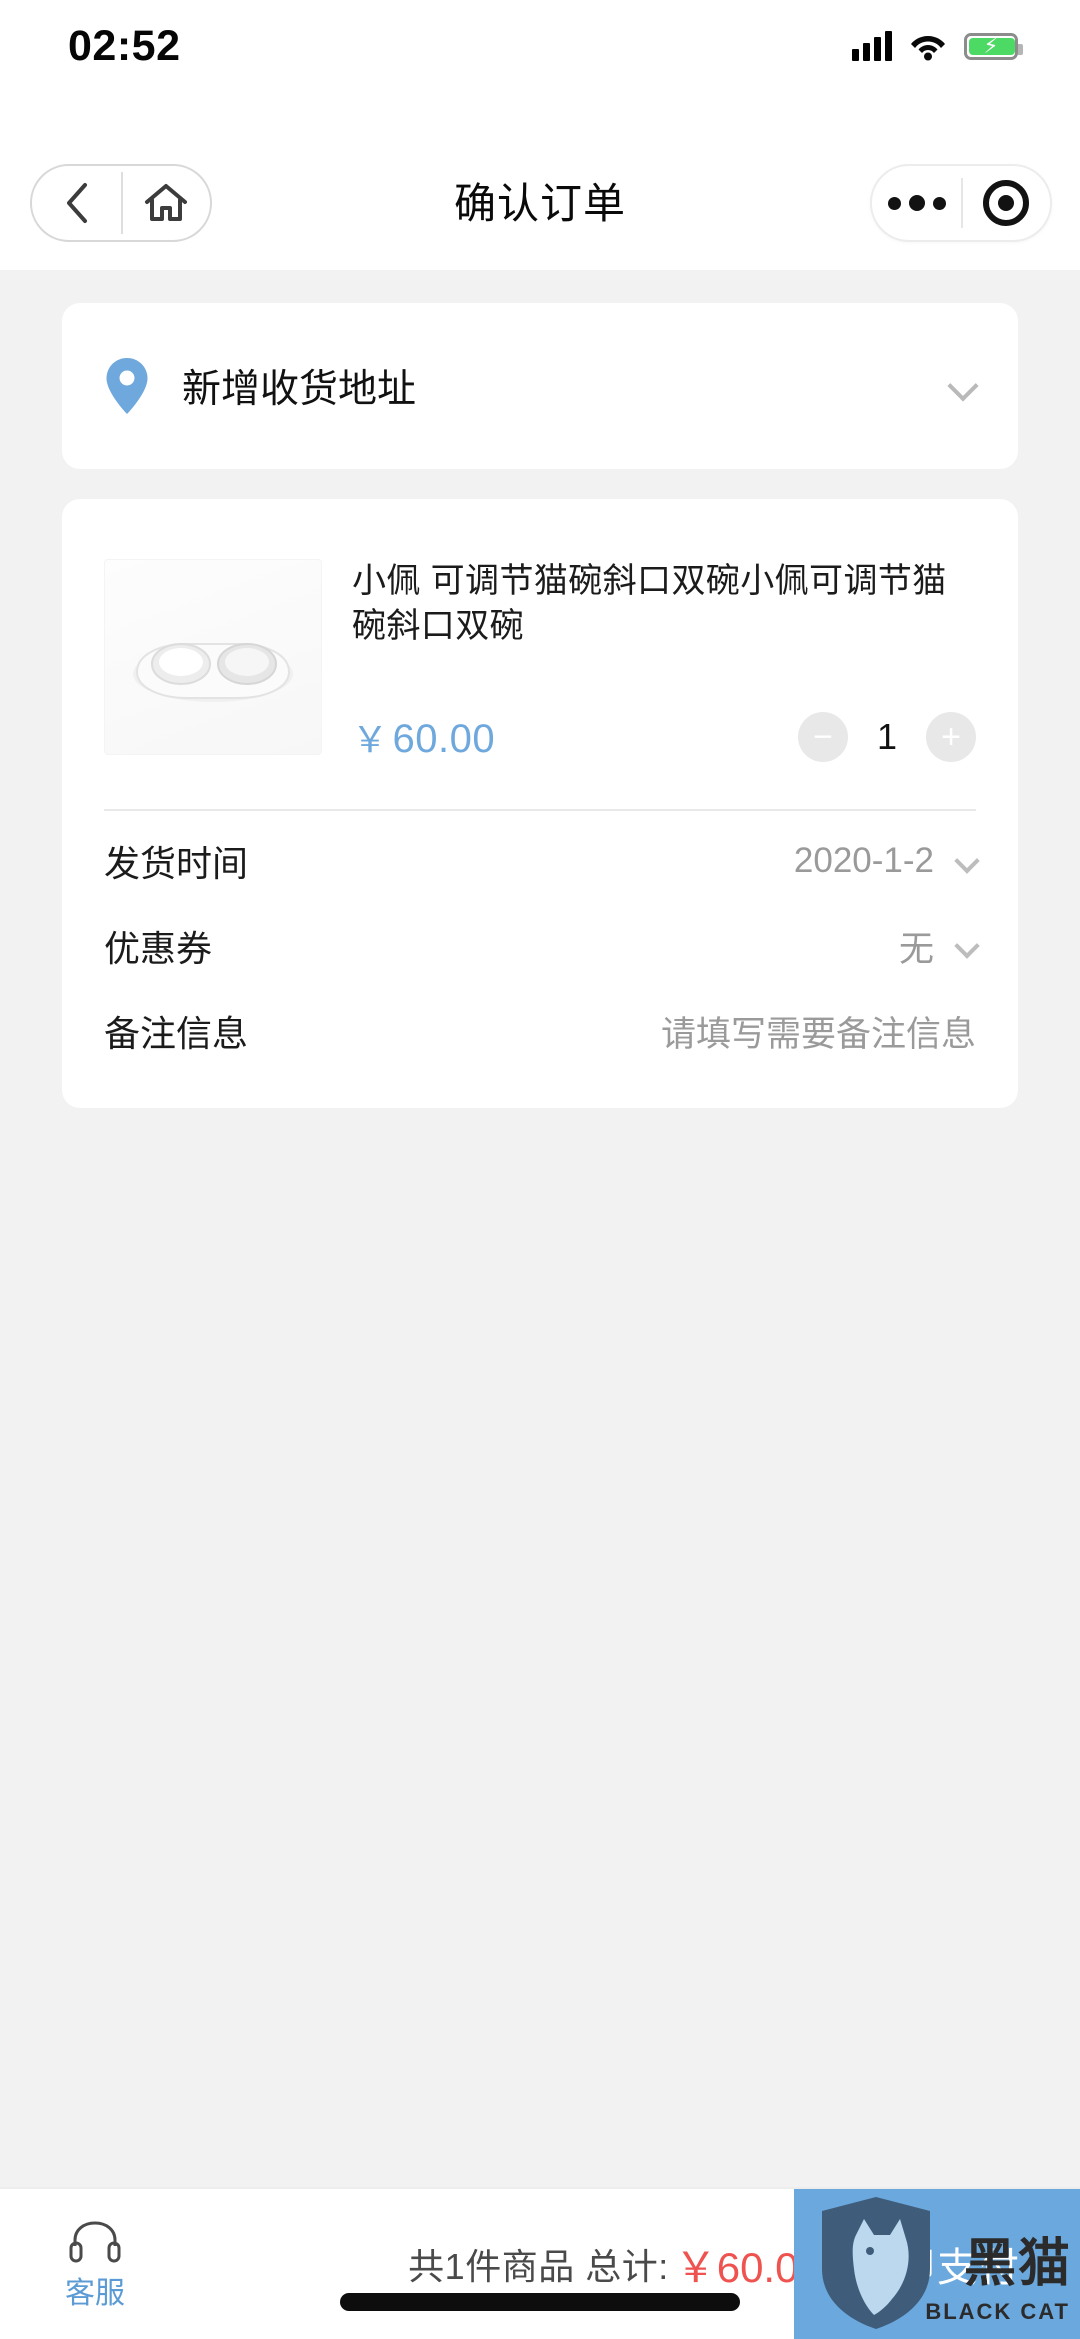 The height and width of the screenshot is (2339, 1080). I want to click on cellular-signal-icon, so click(872, 46).